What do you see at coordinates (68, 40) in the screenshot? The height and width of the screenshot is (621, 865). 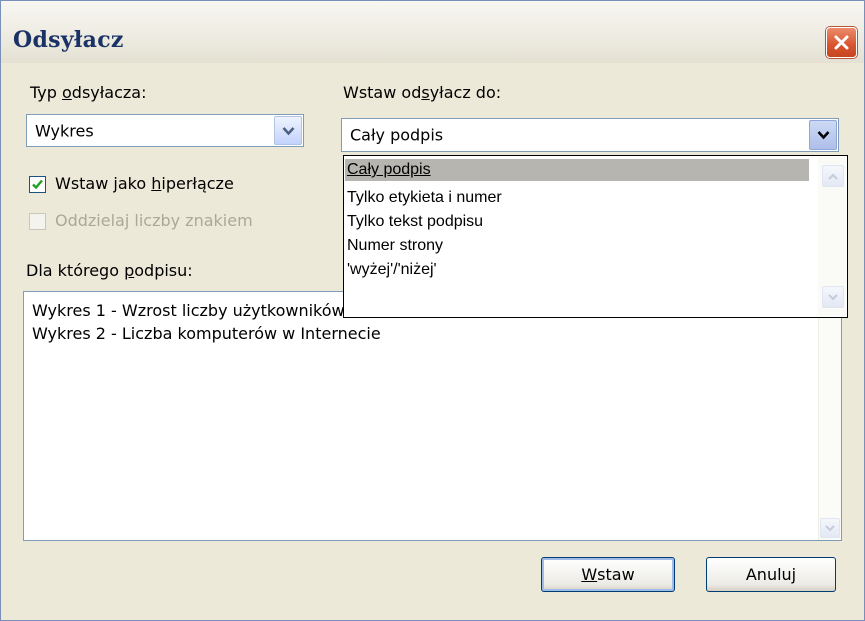 I see `dialog-title: Odsyłacz` at bounding box center [68, 40].